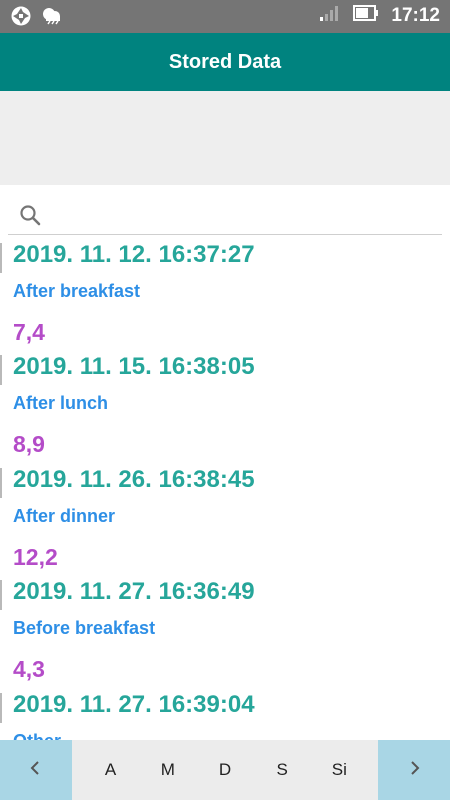  I want to click on weather-cloud-icon, so click(51, 16).